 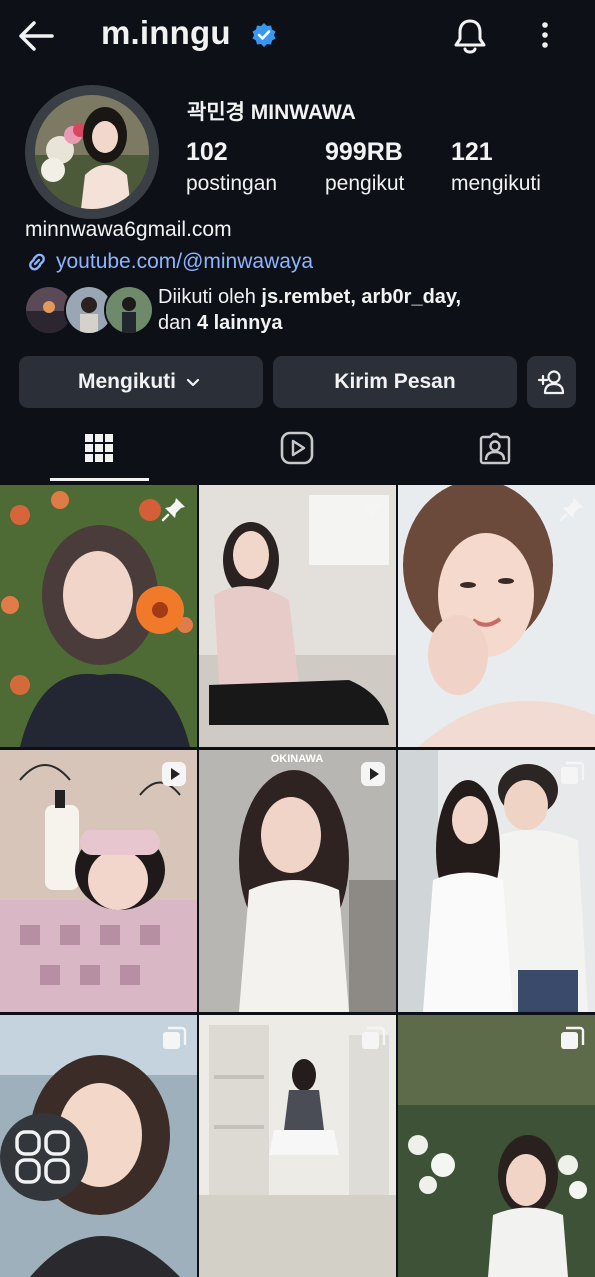 What do you see at coordinates (232, 183) in the screenshot?
I see `stat-posts-label: postingan` at bounding box center [232, 183].